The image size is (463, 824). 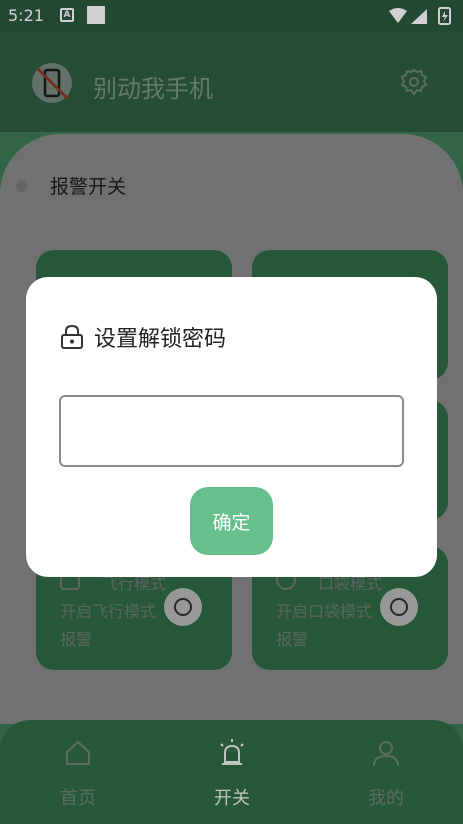 I want to click on confirm-button: 确定, so click(x=231, y=521).